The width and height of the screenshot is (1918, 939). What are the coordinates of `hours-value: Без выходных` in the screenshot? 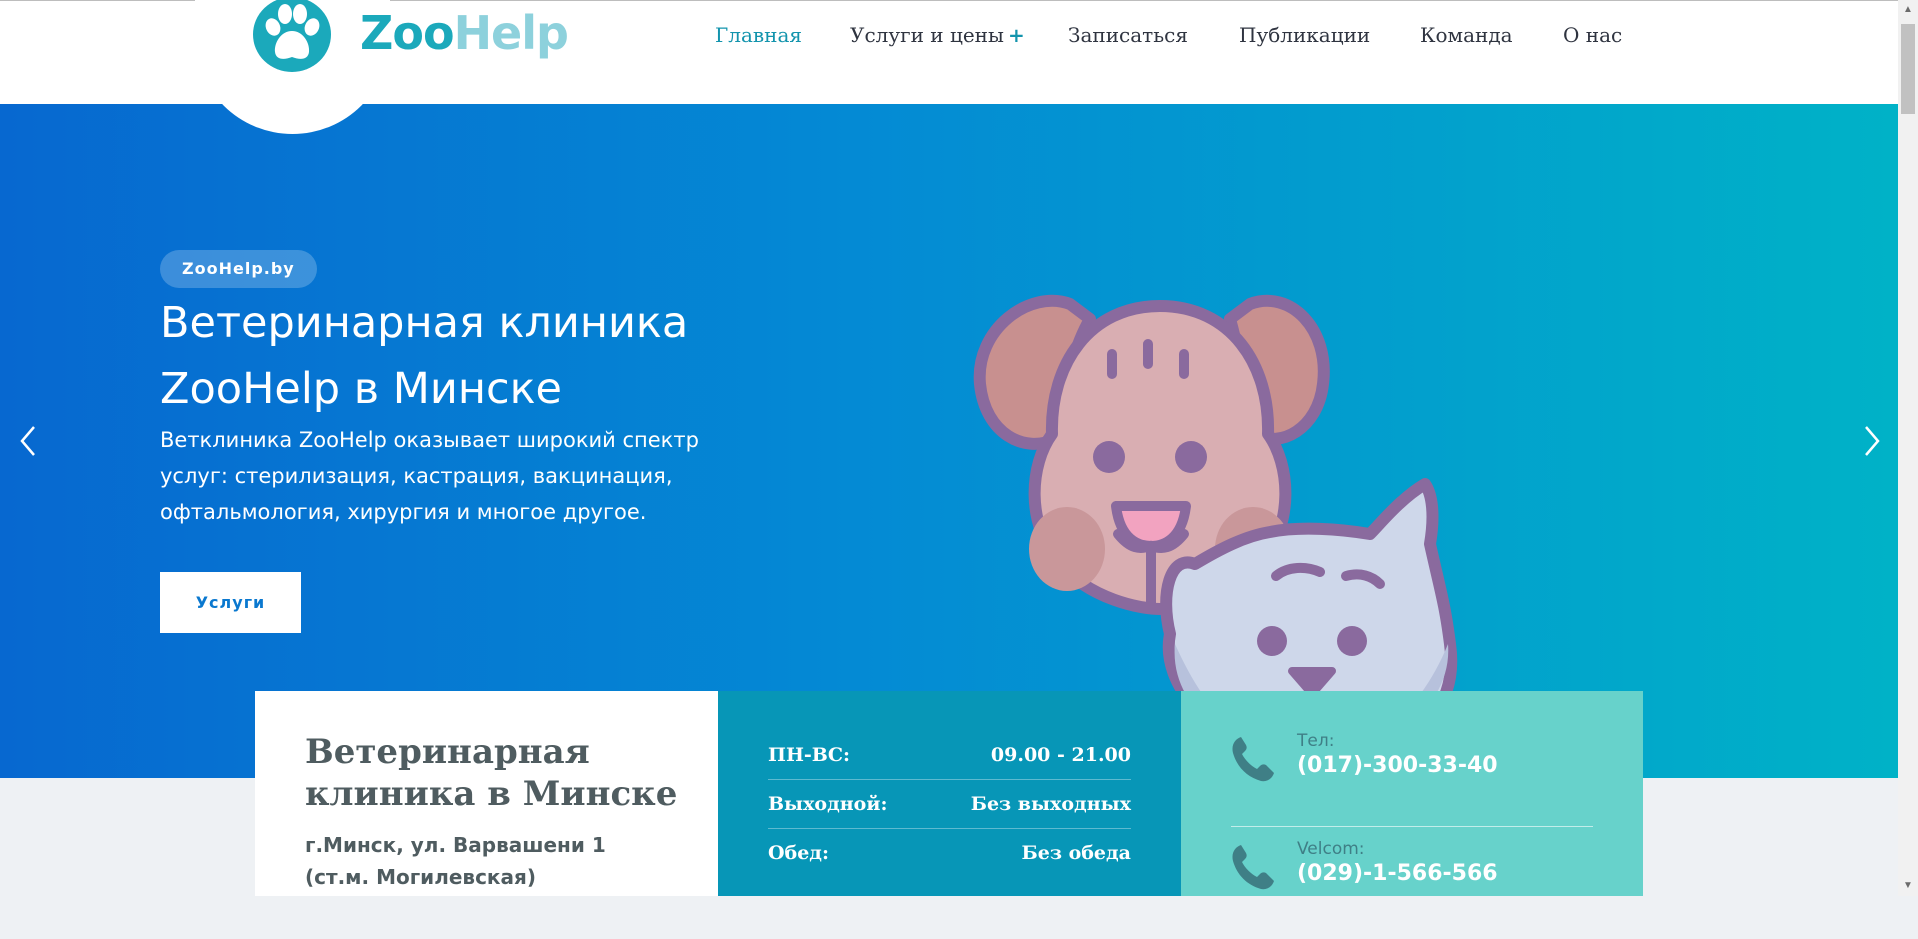 It's located at (1050, 804).